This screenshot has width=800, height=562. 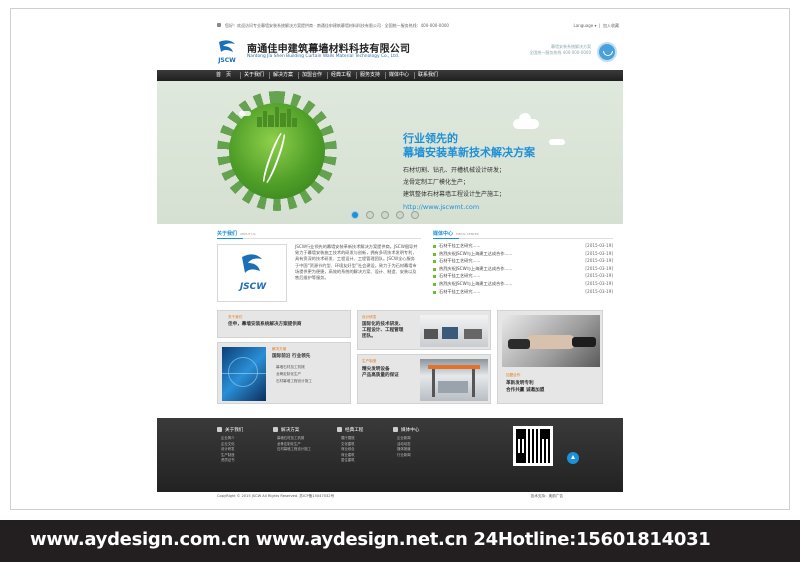 I want to click on feature-box-join: 加盟合作 革新发明专利 合作共赢 诚邀加盟, so click(x=550, y=357).